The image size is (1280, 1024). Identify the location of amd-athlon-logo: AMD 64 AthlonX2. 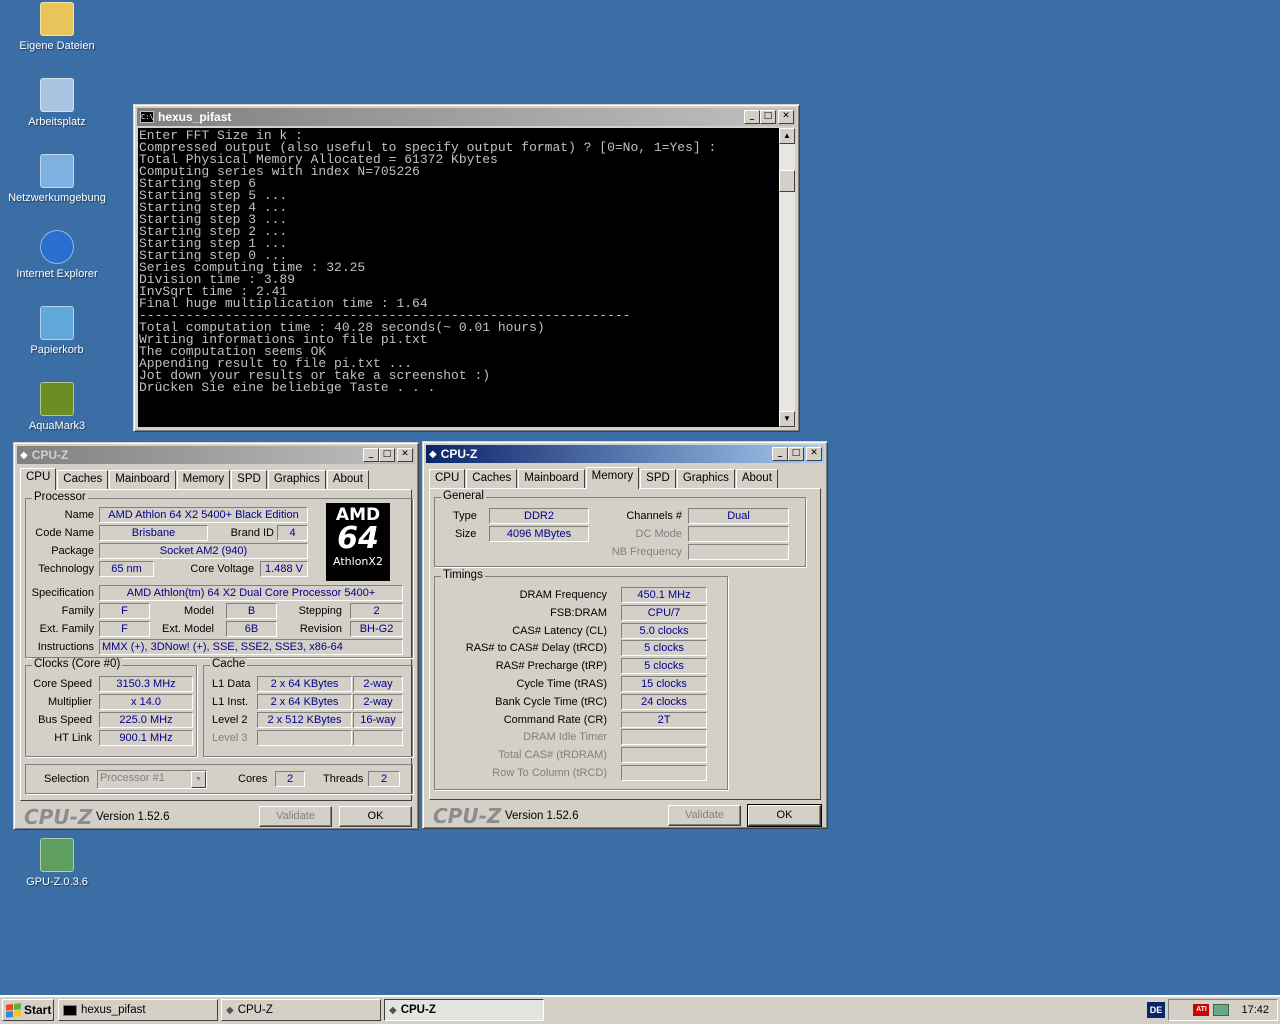
(358, 542).